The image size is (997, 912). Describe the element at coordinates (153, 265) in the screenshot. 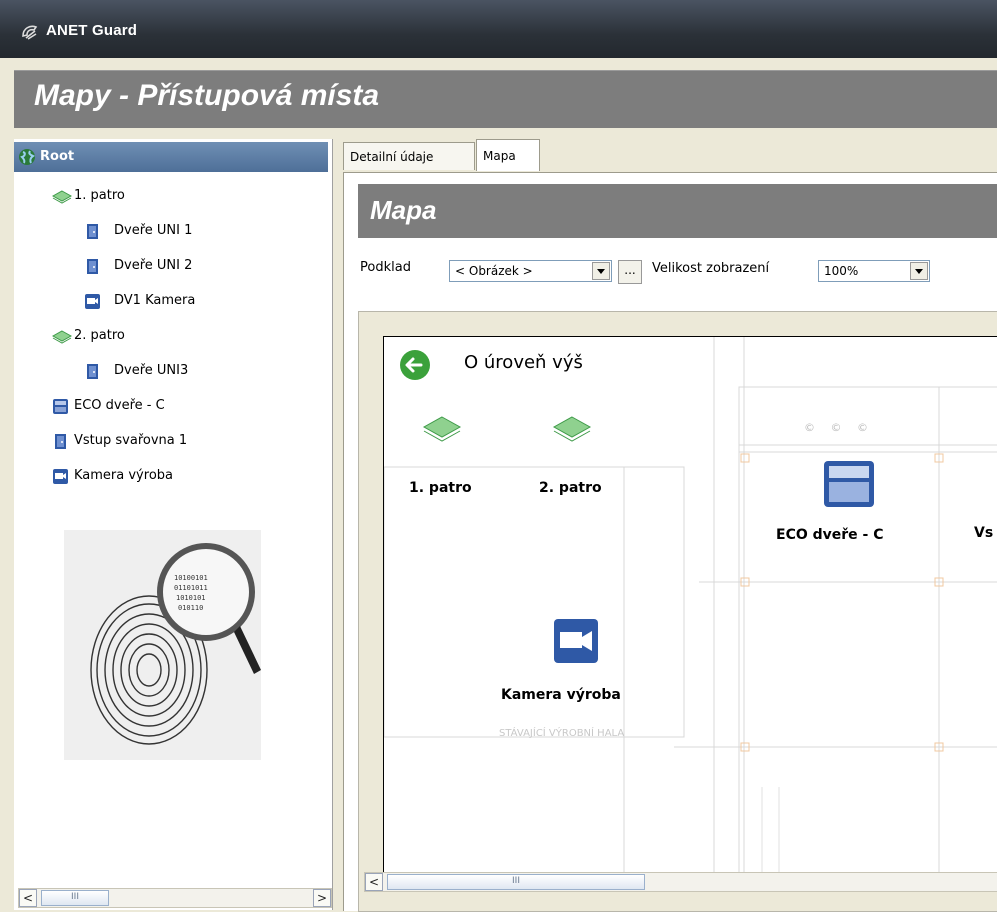

I see `tree-item-label: Dveře UNI 2` at that location.